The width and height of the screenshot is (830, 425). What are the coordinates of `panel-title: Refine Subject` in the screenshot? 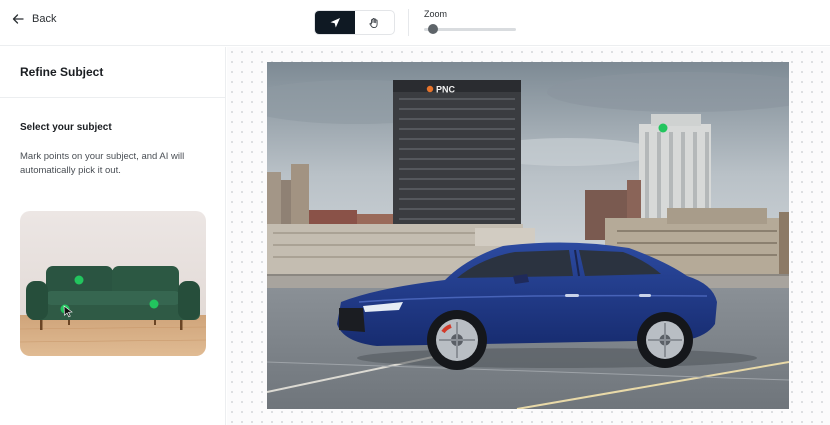 It's located at (62, 72).